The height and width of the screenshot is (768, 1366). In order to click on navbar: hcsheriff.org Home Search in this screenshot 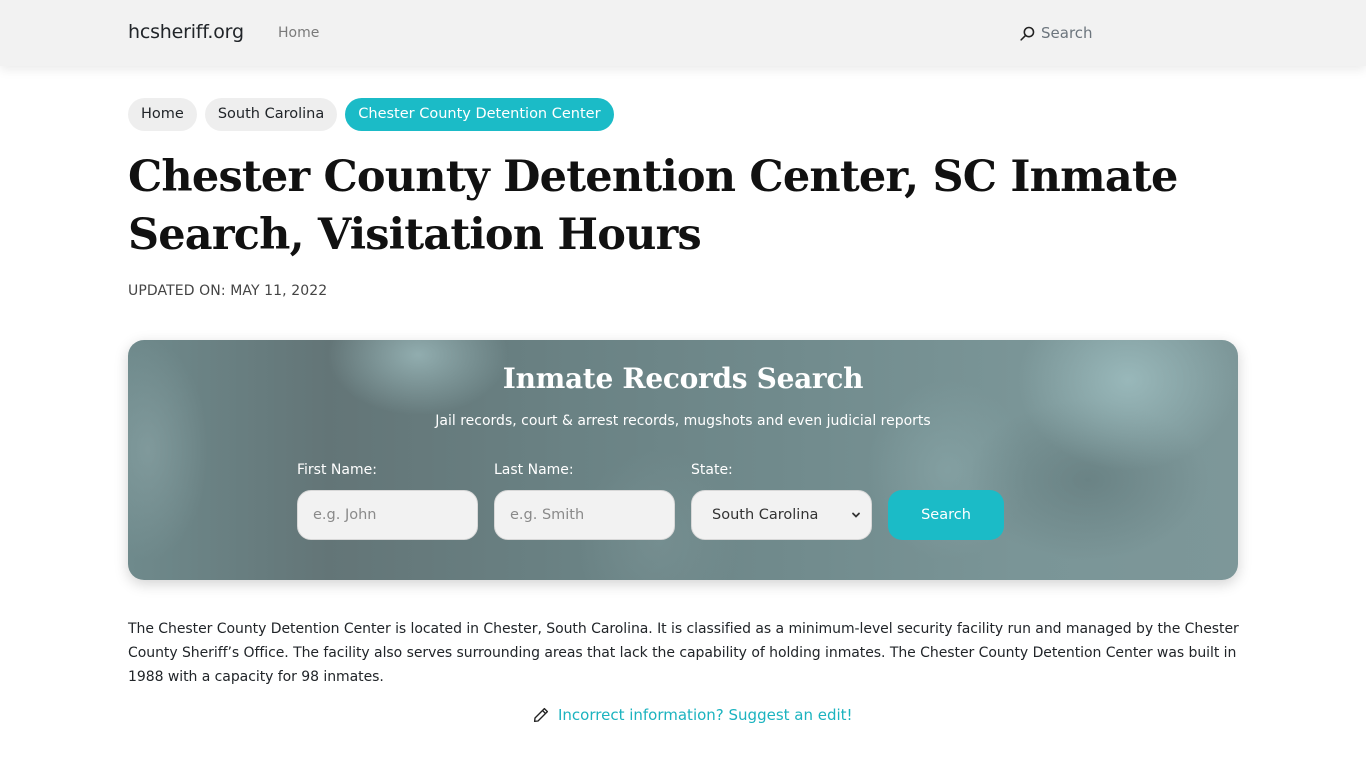, I will do `click(683, 33)`.